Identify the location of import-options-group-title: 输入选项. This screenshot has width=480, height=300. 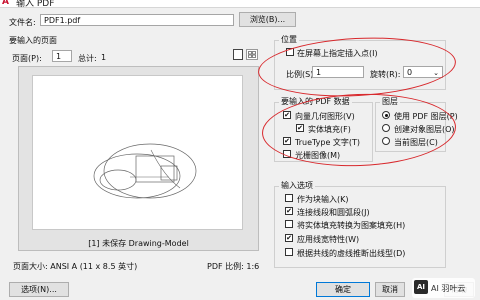
(297, 185).